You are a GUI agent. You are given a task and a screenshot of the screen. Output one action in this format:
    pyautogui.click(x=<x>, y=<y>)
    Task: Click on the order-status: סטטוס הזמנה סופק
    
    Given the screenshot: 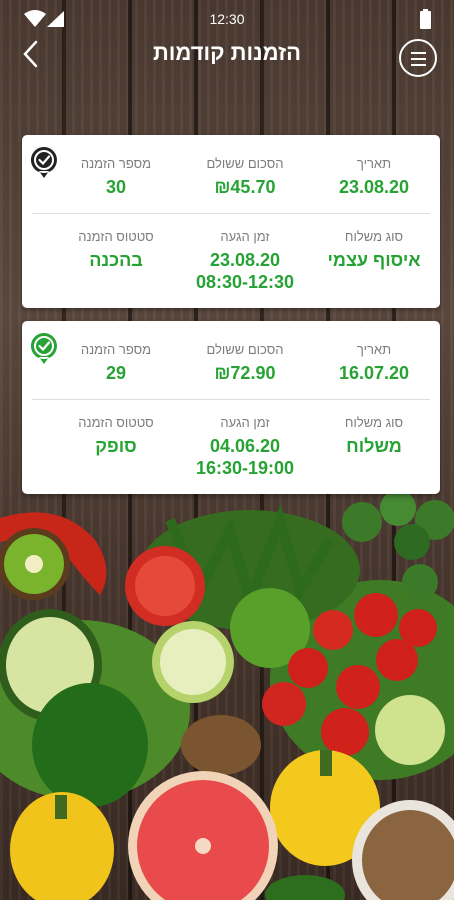 What is the action you would take?
    pyautogui.click(x=116, y=436)
    